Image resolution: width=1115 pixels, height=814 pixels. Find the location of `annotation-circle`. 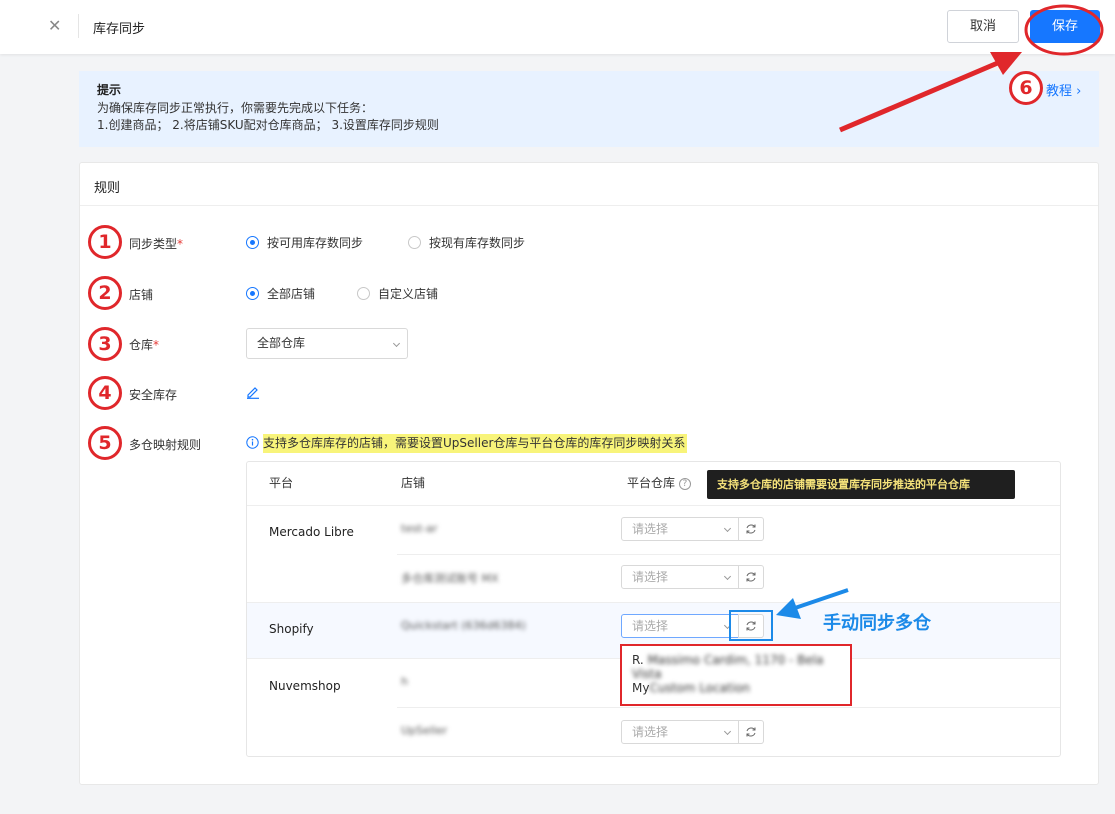

annotation-circle is located at coordinates (1064, 30).